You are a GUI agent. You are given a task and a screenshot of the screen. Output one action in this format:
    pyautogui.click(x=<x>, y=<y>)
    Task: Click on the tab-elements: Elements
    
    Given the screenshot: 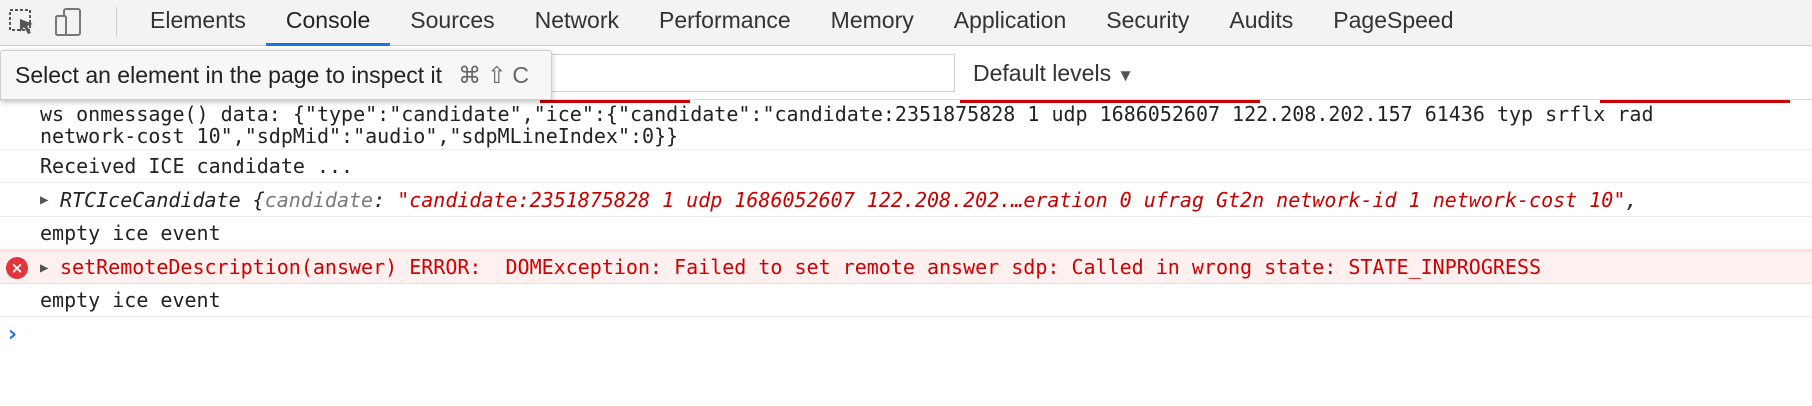 What is the action you would take?
    pyautogui.click(x=198, y=23)
    